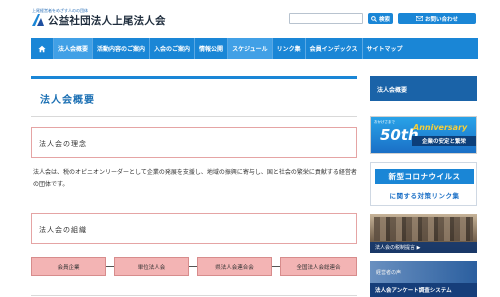 The height and width of the screenshot is (297, 500). What do you see at coordinates (424, 195) in the screenshot?
I see `corona-banner-subtitle: に関する対策リンク集` at bounding box center [424, 195].